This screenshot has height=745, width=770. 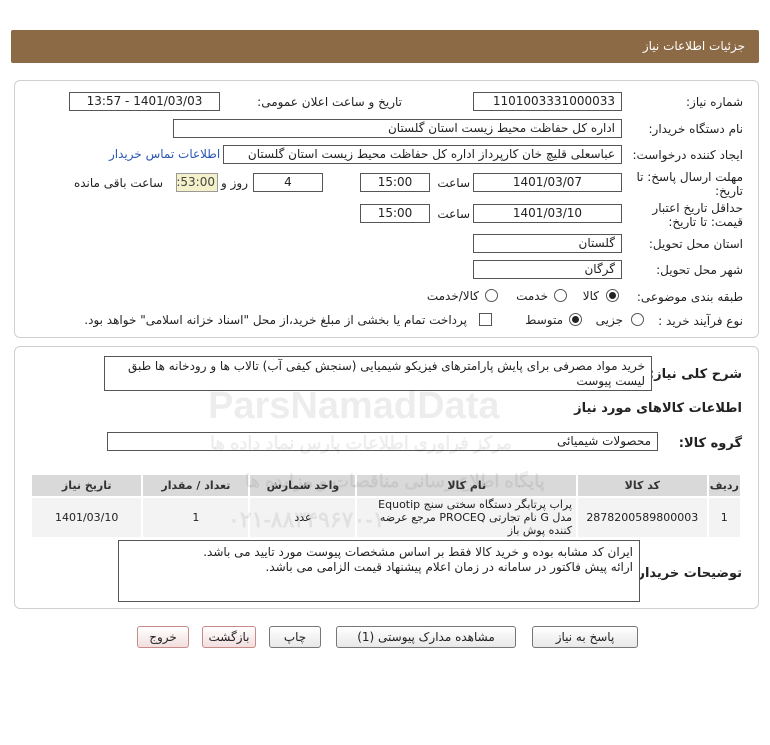 What do you see at coordinates (354, 406) in the screenshot?
I see `watermark-brand: ParsNamadData` at bounding box center [354, 406].